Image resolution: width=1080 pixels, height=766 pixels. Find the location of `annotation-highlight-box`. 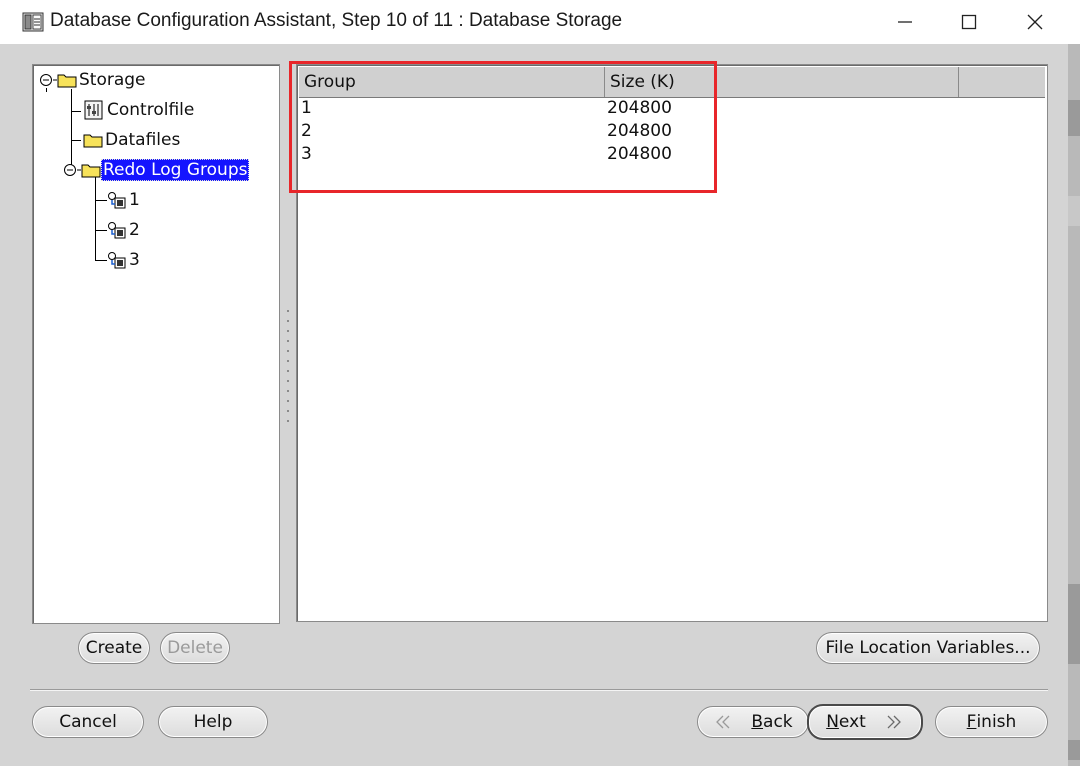

annotation-highlight-box is located at coordinates (503, 127).